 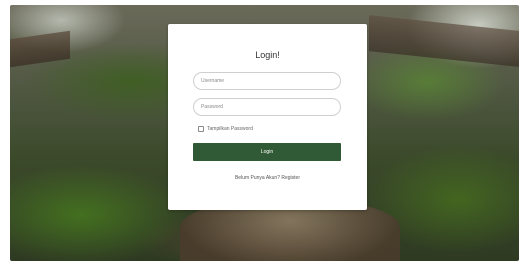 What do you see at coordinates (213, 81) in the screenshot?
I see `username-placeholder: Username` at bounding box center [213, 81].